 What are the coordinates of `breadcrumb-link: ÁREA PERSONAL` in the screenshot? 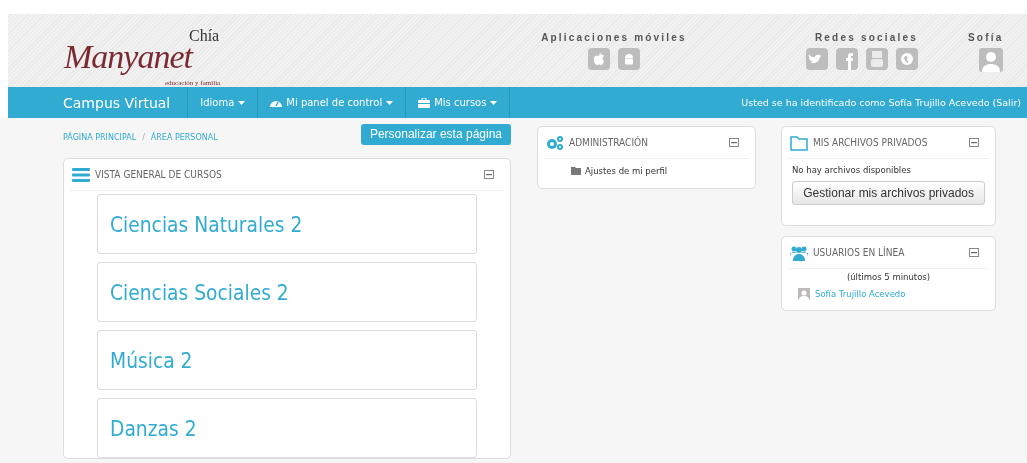 It's located at (184, 137).